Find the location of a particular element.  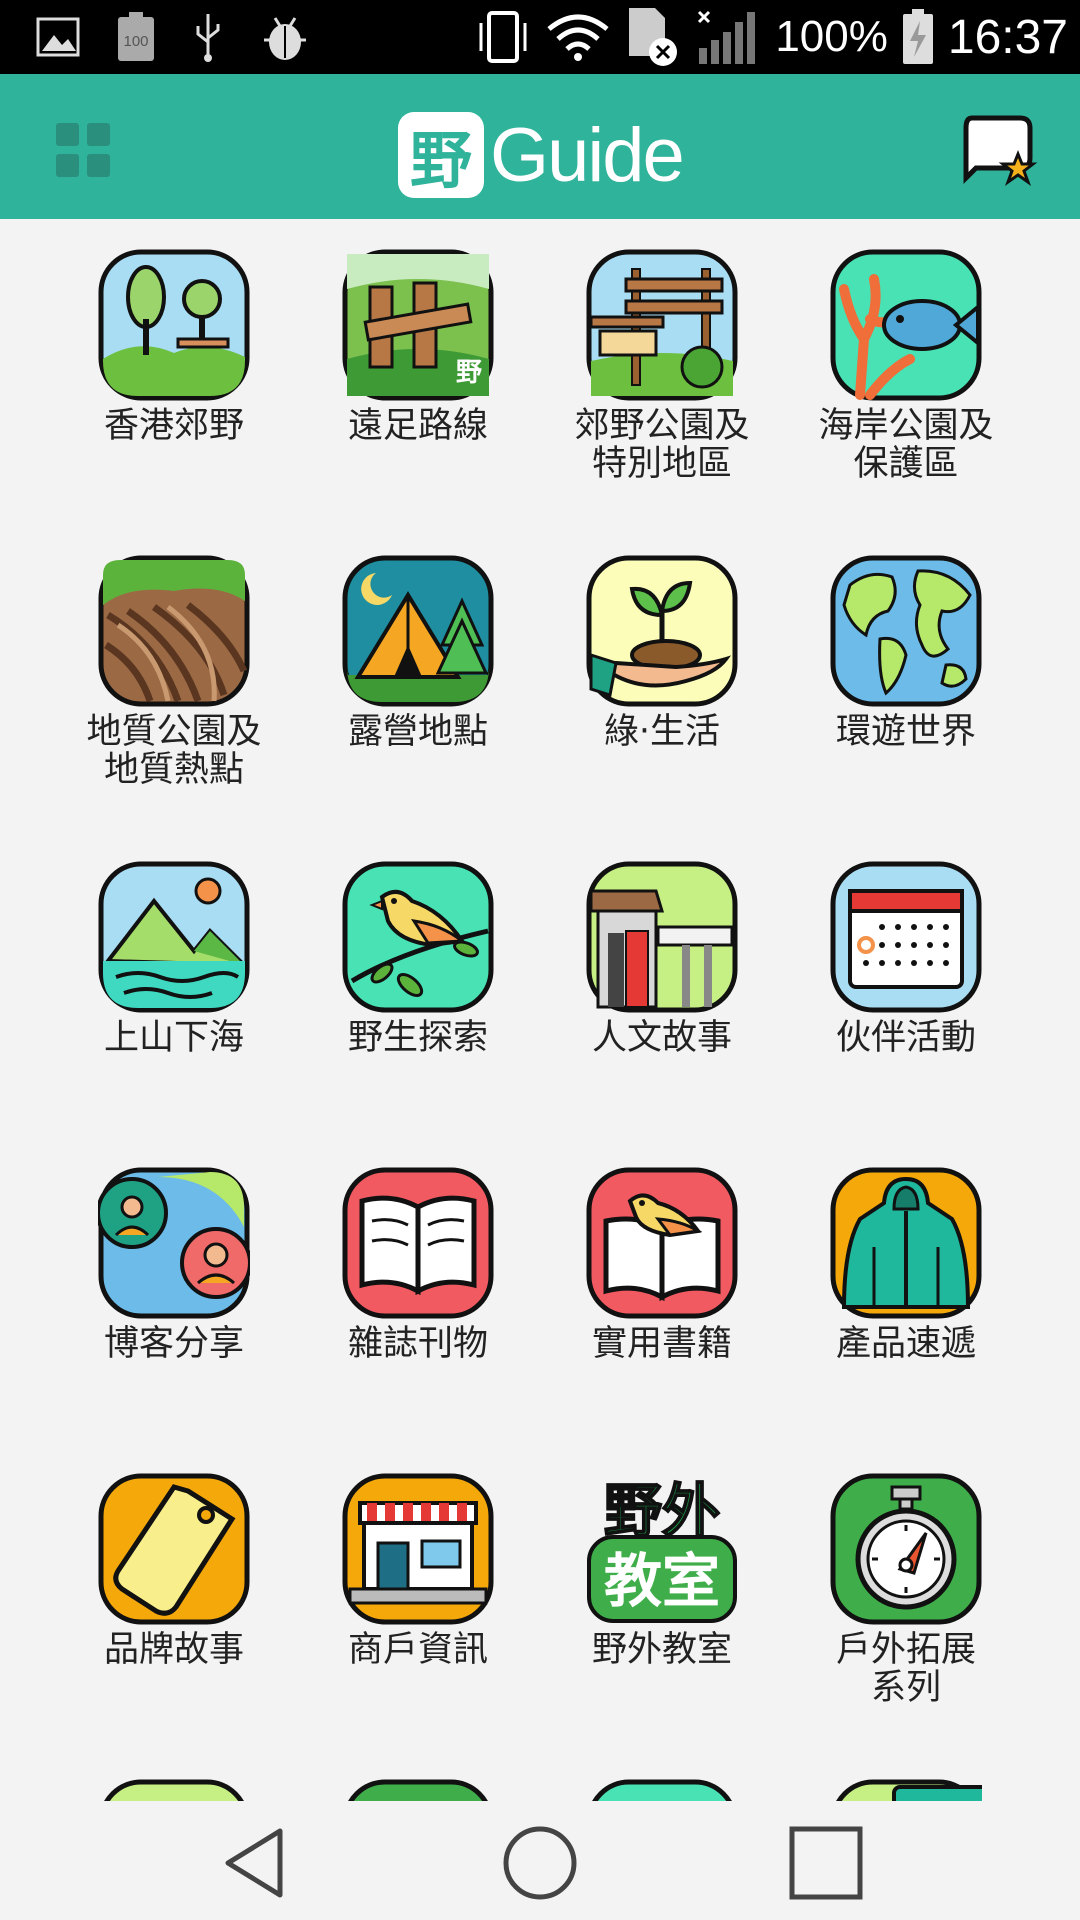

app-header: 野 Guide is located at coordinates (540, 146).